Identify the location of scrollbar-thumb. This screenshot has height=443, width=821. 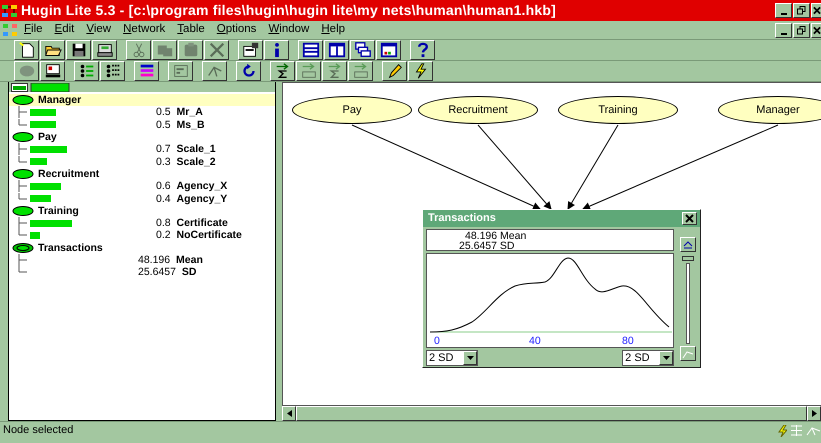
(551, 413).